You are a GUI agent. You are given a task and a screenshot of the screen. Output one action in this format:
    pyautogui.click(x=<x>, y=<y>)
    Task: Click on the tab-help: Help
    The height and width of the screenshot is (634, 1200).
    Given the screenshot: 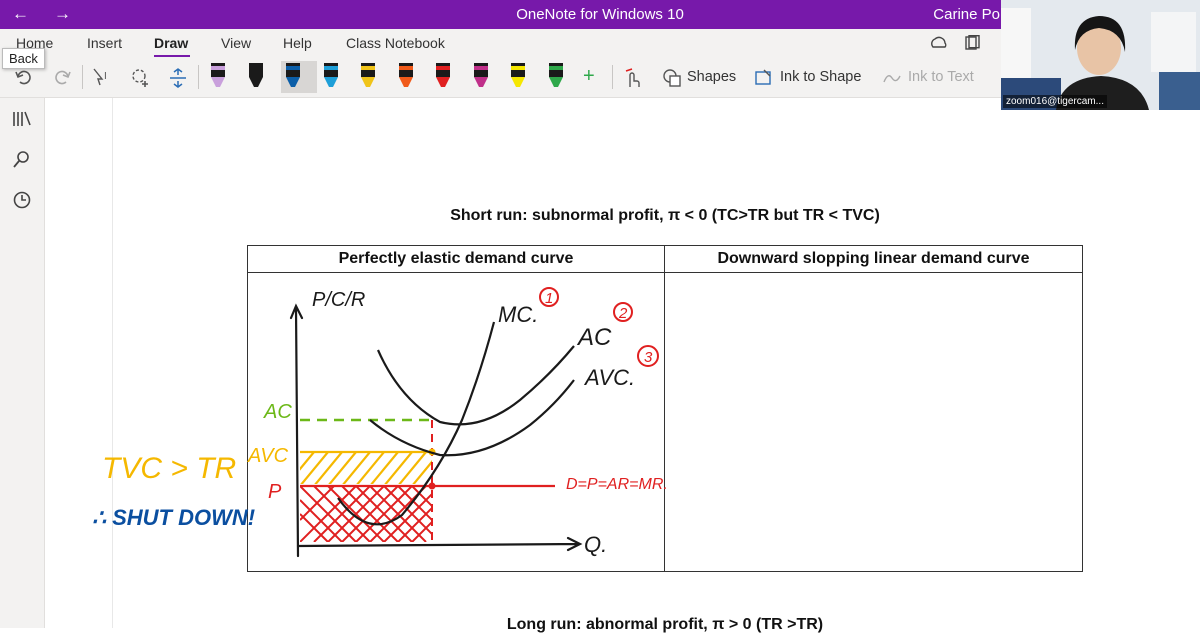 What is the action you would take?
    pyautogui.click(x=297, y=43)
    